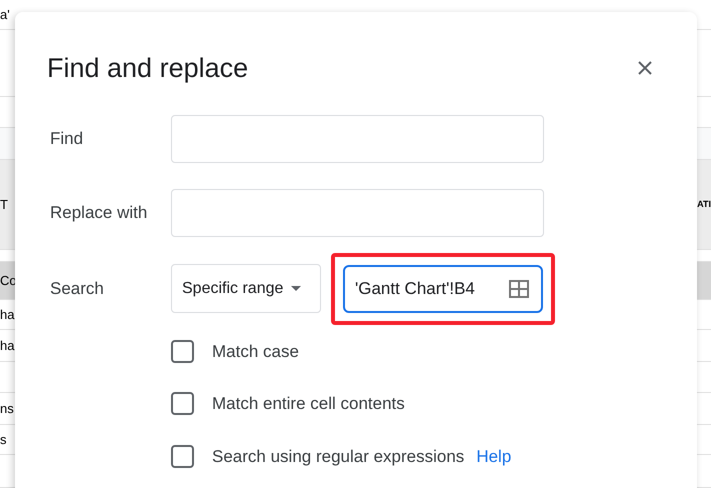 The image size is (711, 488). What do you see at coordinates (338, 457) in the screenshot?
I see `checkbox-label: Search using regular expressions` at bounding box center [338, 457].